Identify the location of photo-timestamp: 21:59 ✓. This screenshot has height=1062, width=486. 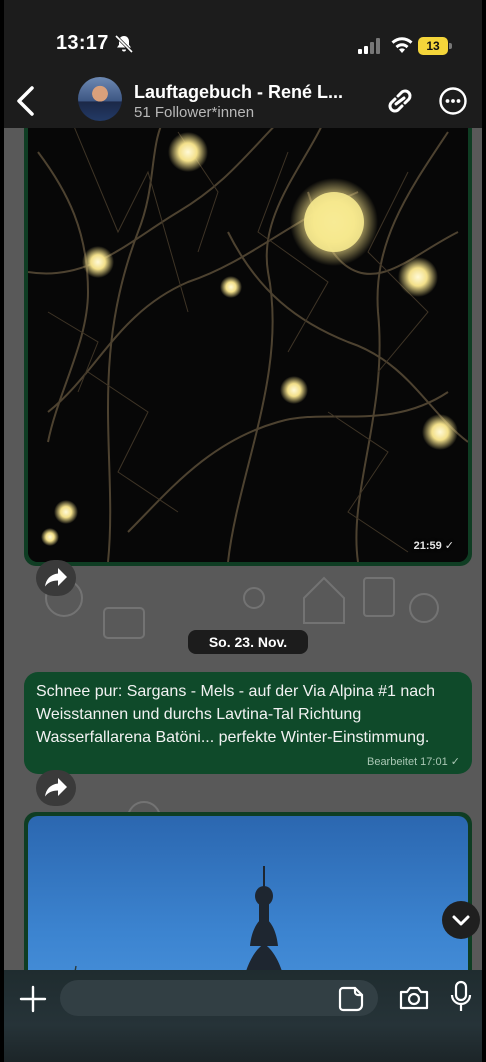
(433, 546).